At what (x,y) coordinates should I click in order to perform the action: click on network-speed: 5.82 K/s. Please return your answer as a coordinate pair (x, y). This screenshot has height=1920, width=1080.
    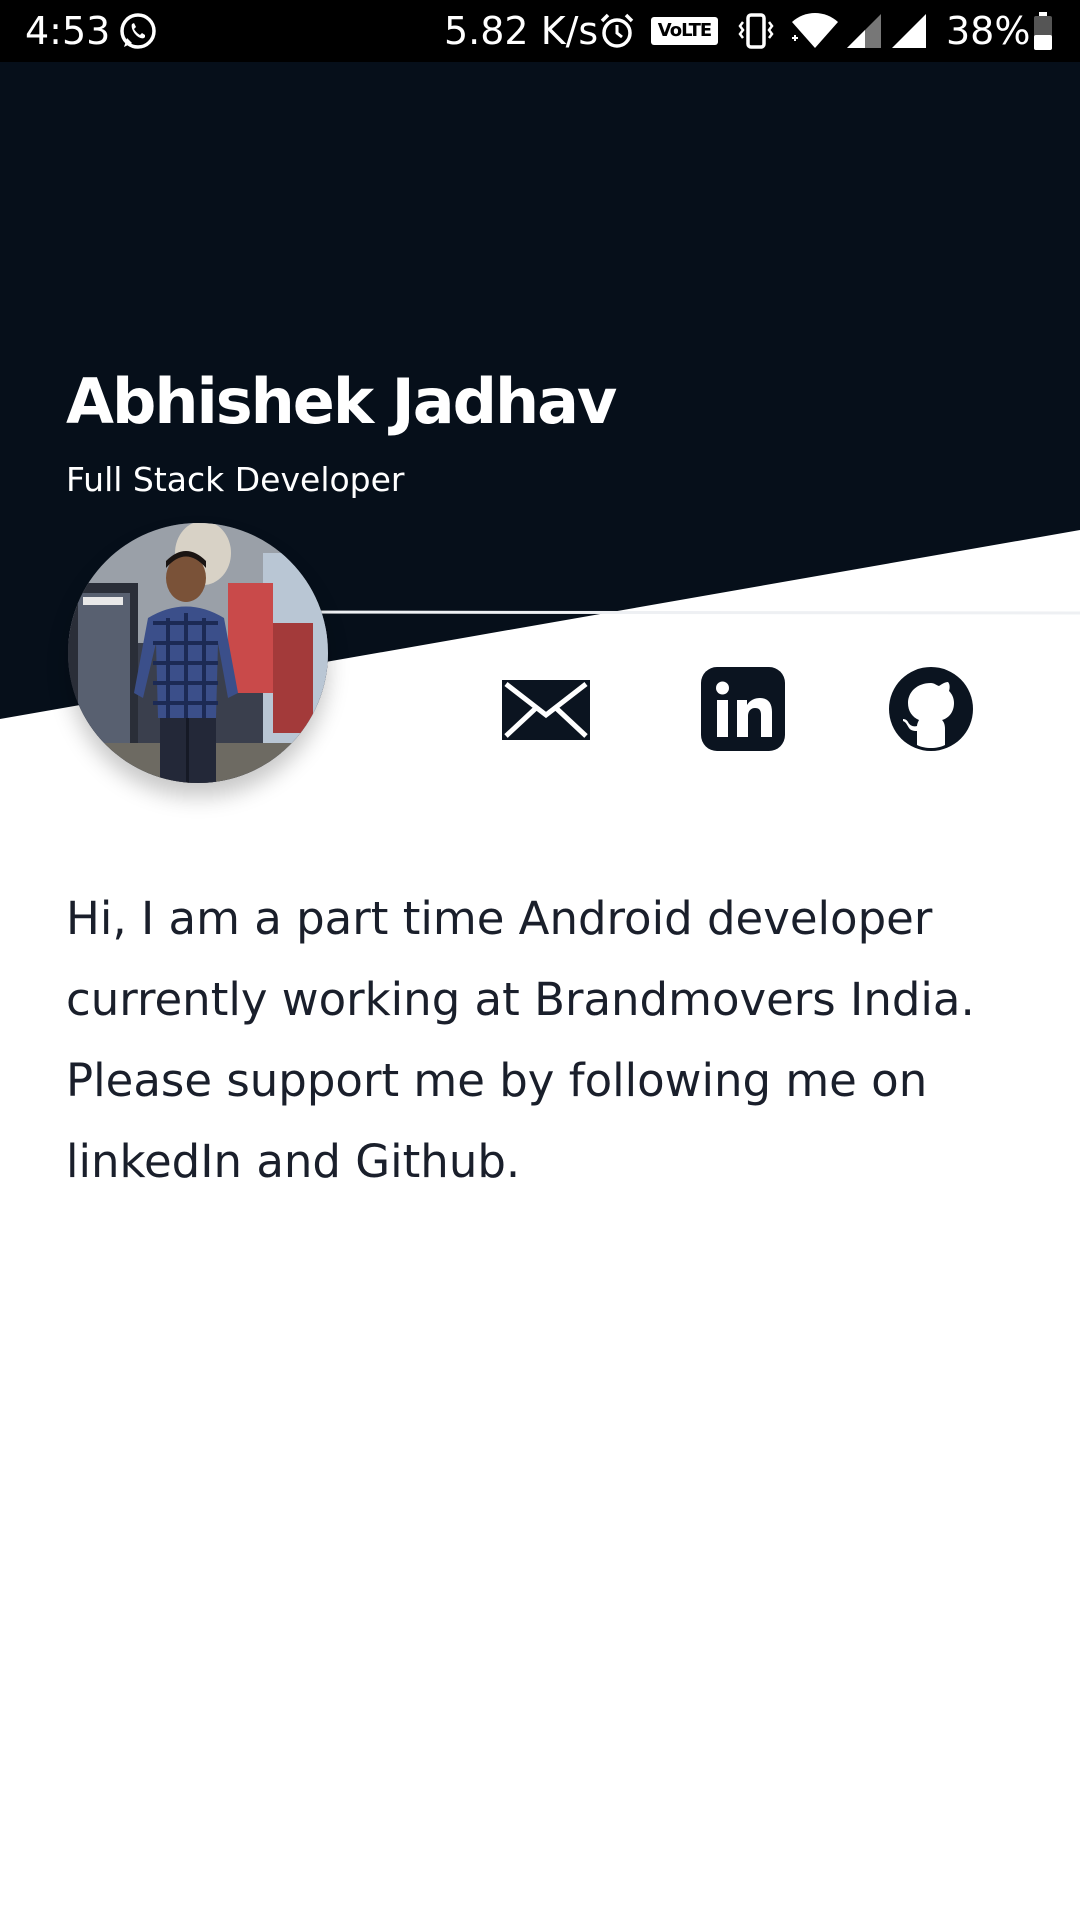
    Looking at the image, I should click on (521, 31).